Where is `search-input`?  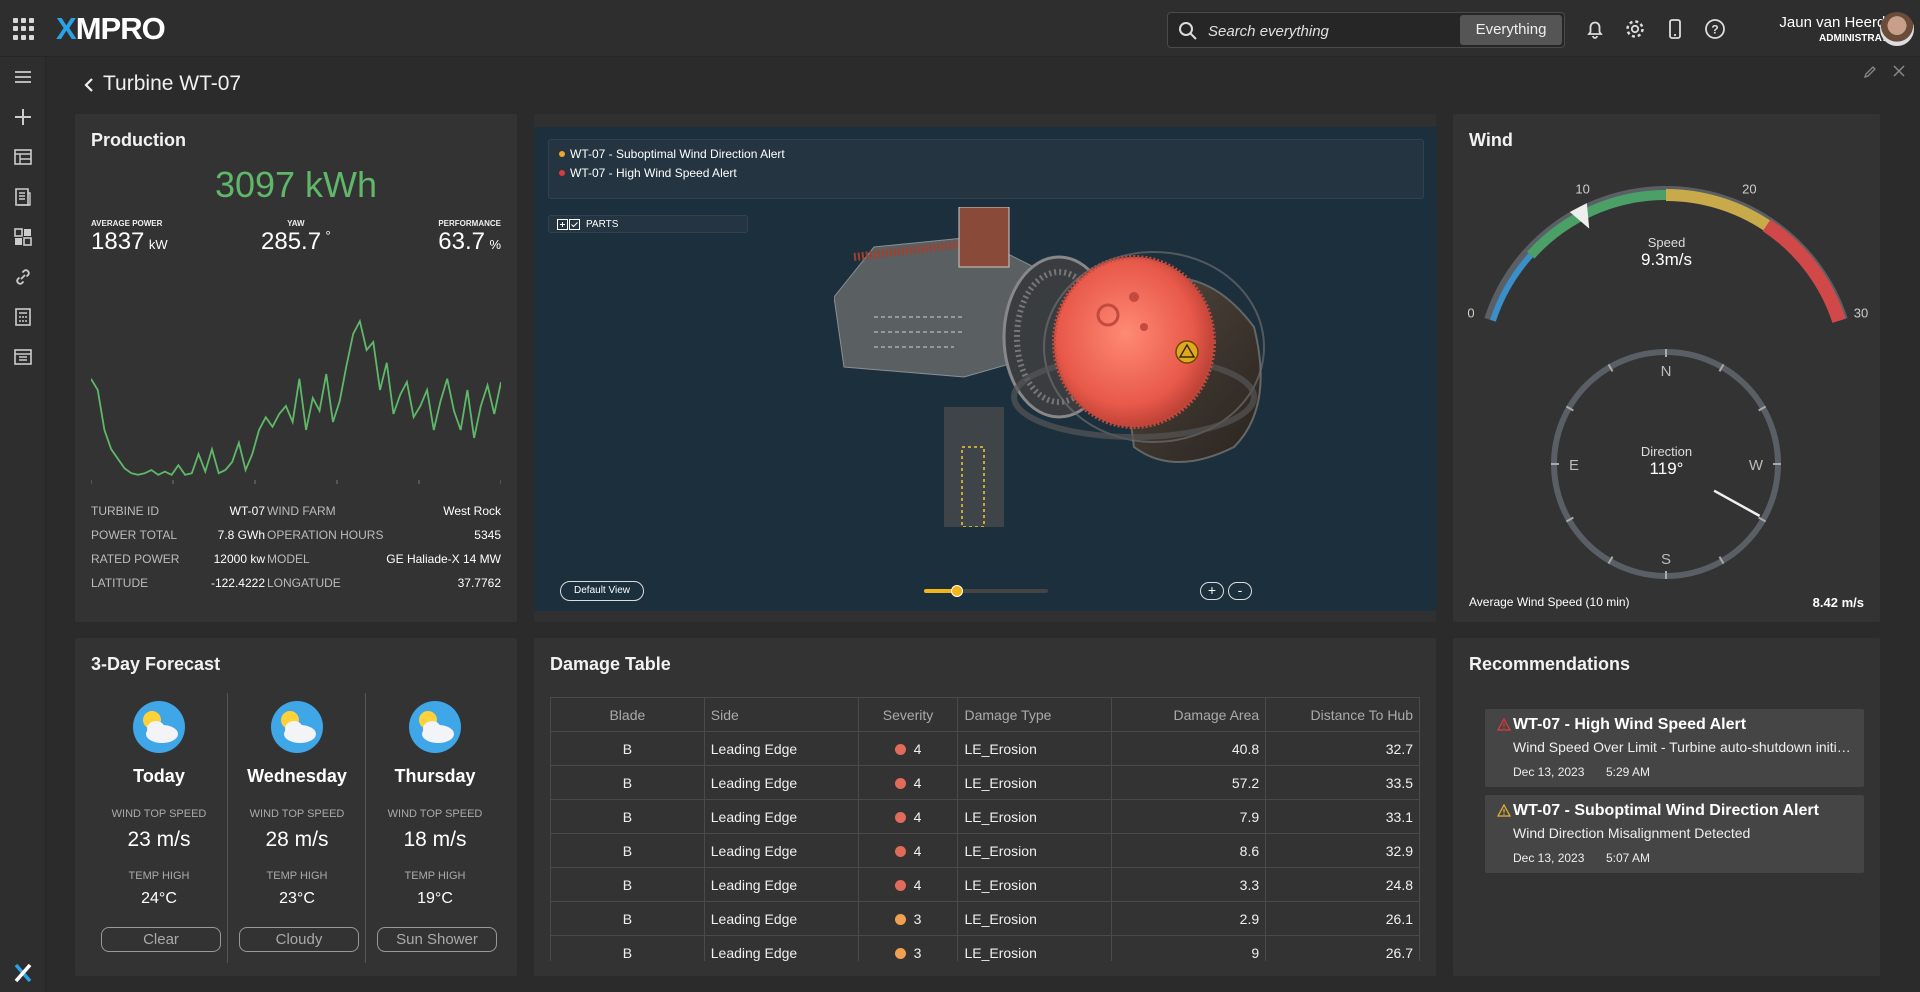
search-input is located at coordinates (1313, 31).